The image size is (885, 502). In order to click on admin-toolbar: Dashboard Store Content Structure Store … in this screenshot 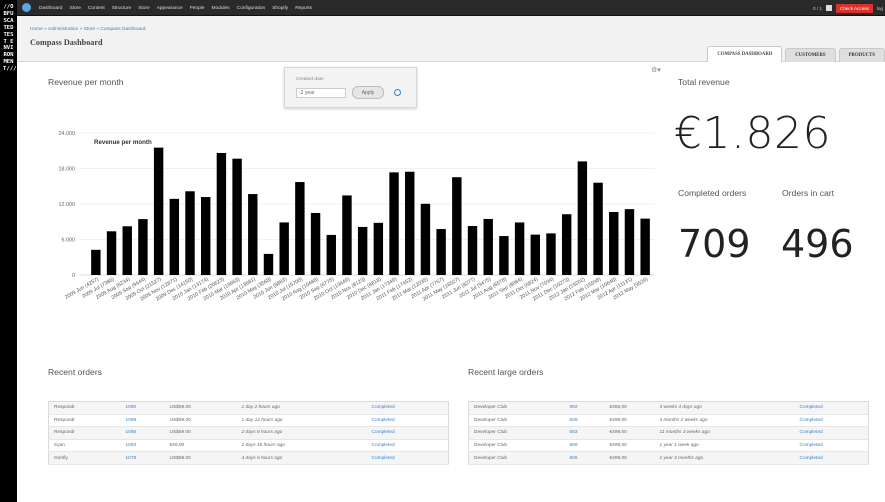, I will do `click(451, 8)`.